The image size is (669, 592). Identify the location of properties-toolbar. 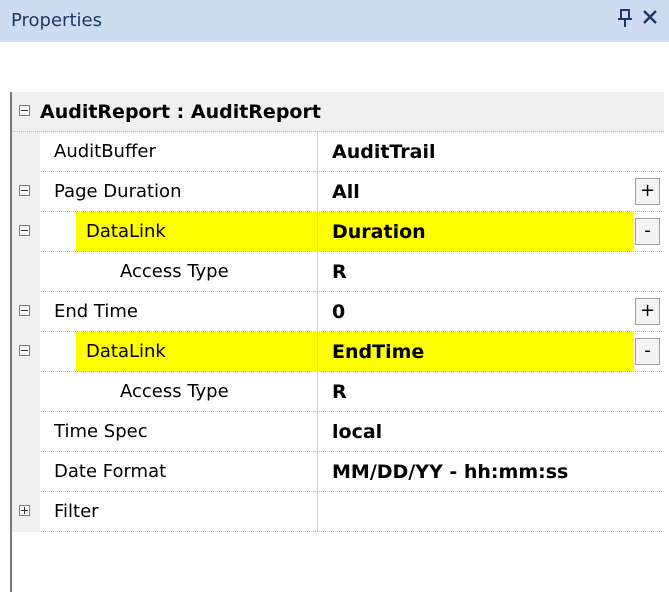
(334, 84).